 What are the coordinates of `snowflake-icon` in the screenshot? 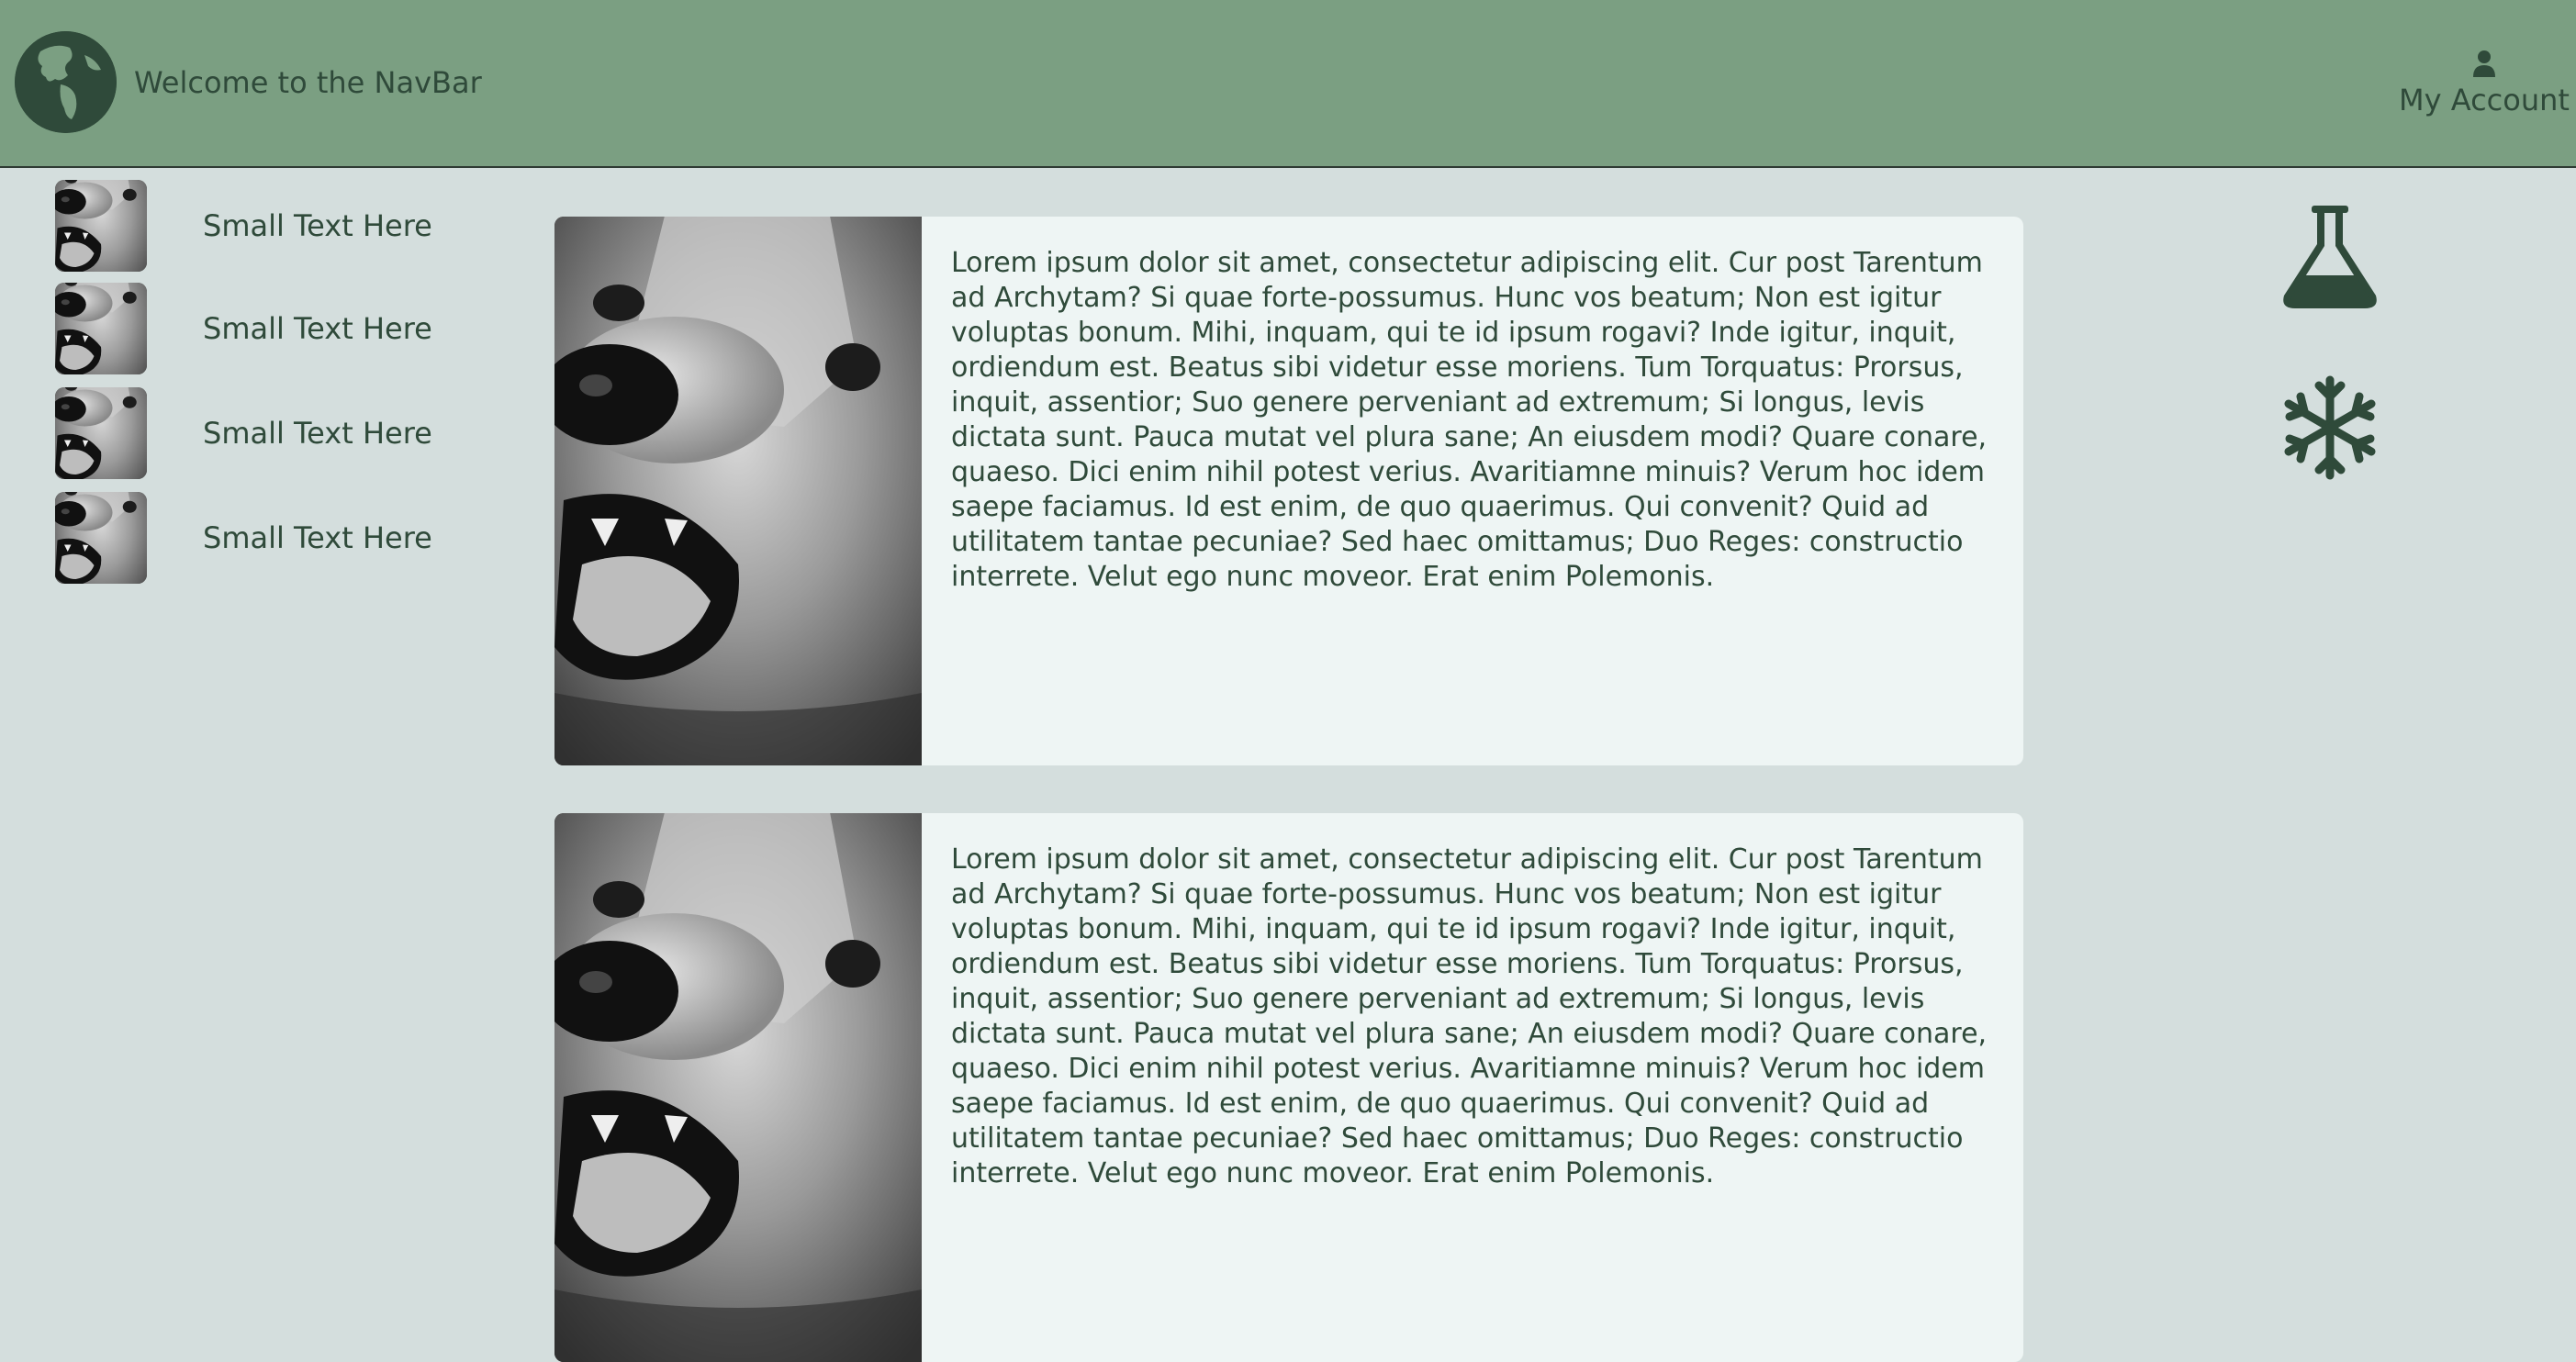 It's located at (2330, 427).